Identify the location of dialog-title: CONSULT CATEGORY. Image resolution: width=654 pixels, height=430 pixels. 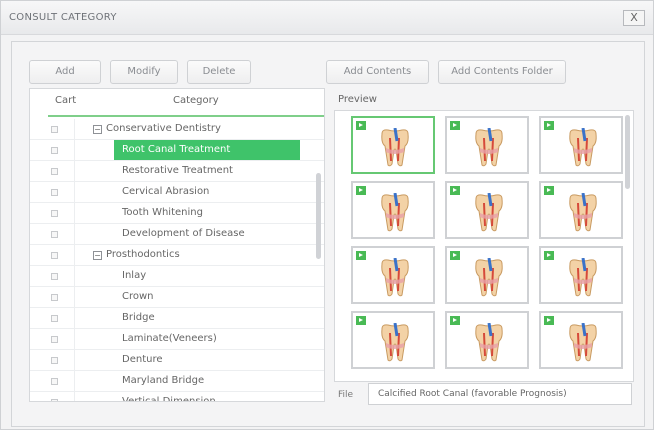
(63, 17).